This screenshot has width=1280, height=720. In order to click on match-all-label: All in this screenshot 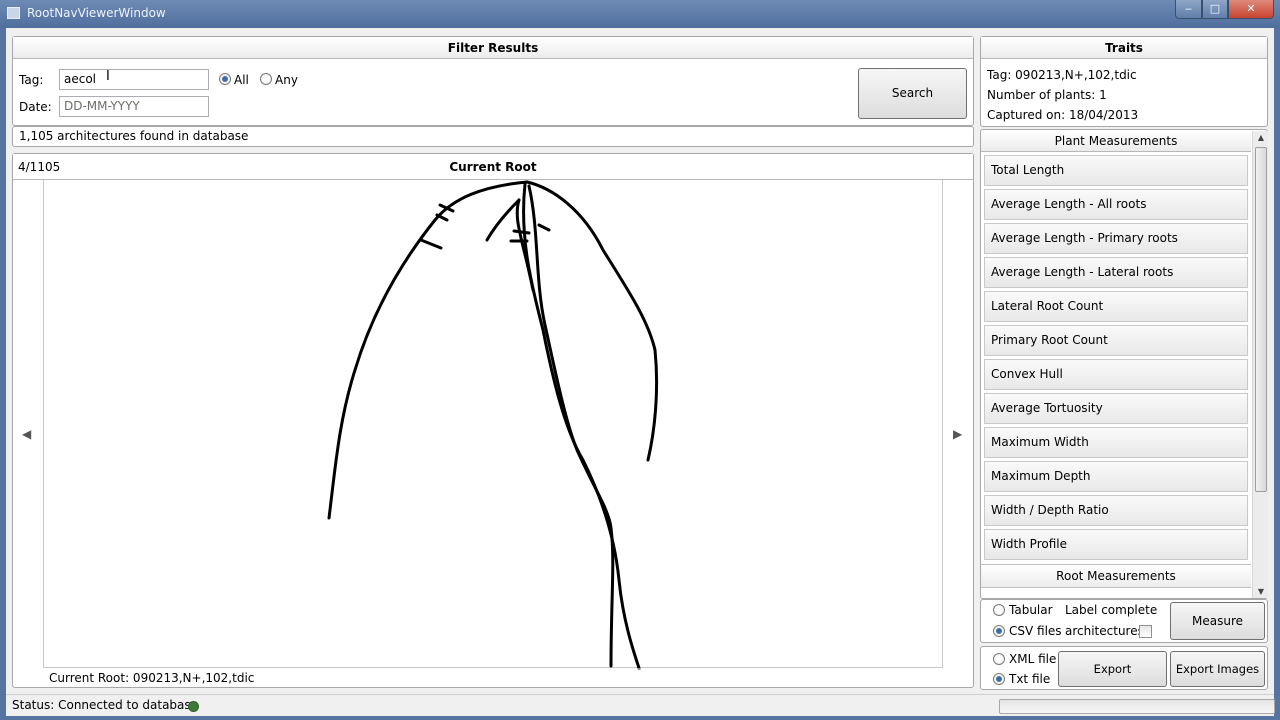, I will do `click(241, 80)`.